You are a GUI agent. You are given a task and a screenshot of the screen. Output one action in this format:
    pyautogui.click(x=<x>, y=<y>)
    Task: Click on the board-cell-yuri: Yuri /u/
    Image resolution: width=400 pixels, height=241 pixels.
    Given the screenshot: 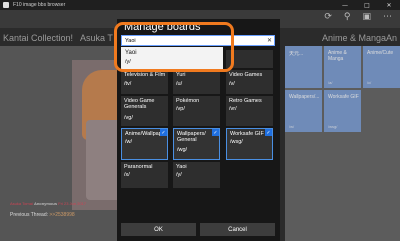 What is the action you would take?
    pyautogui.click(x=196, y=82)
    